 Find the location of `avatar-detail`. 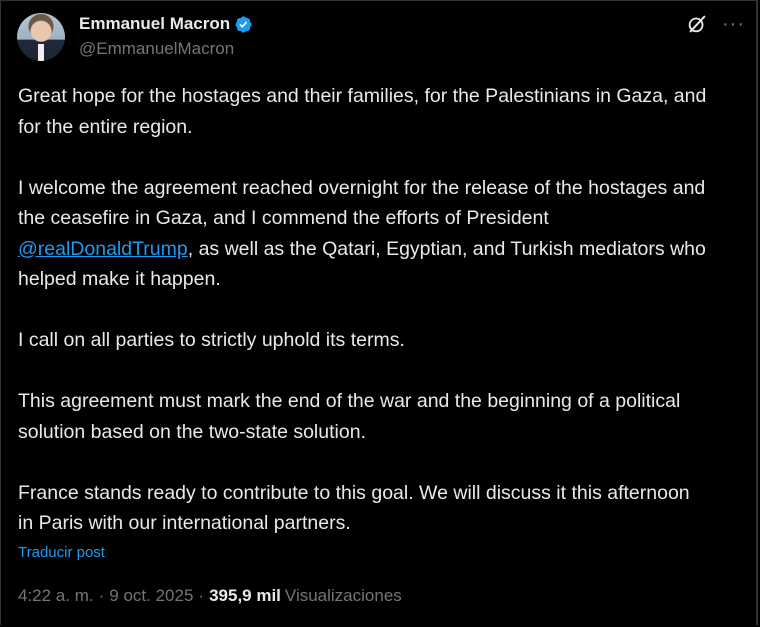

avatar-detail is located at coordinates (41, 52).